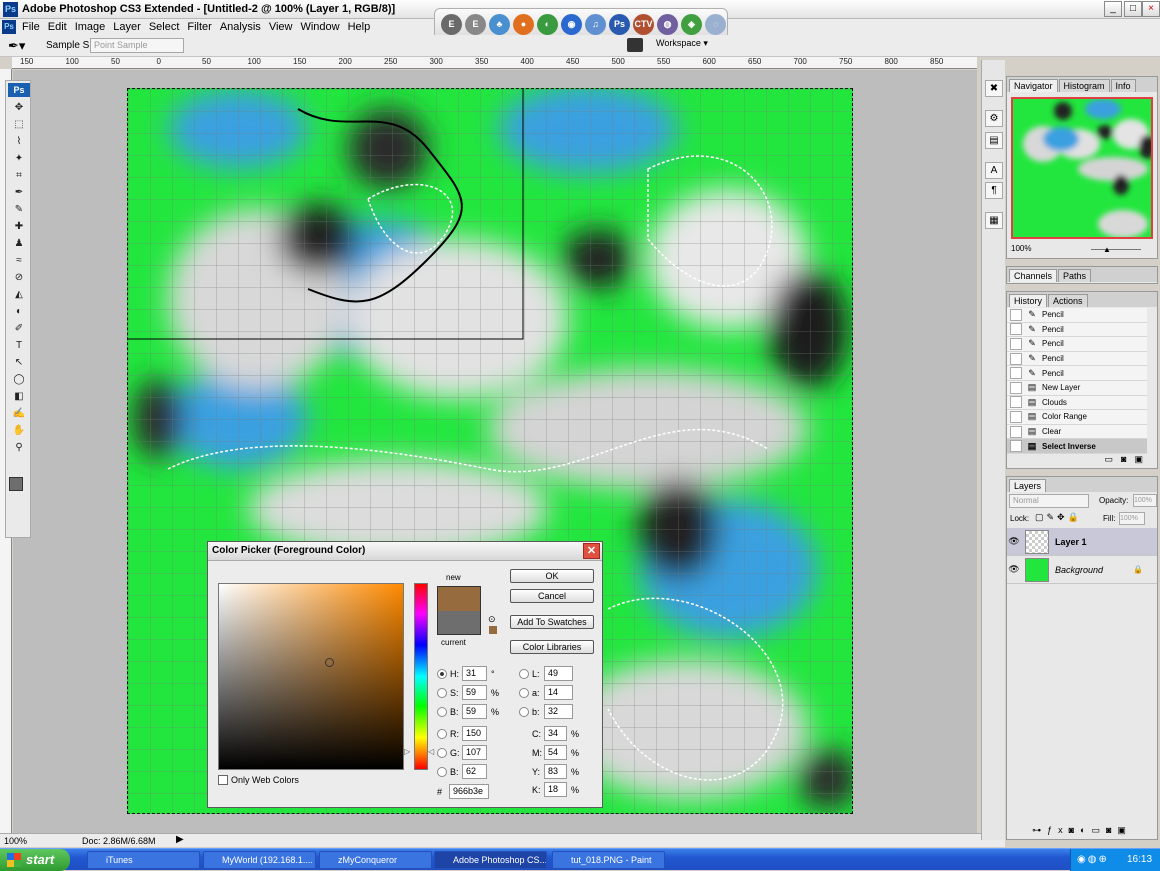 The image size is (1160, 871). I want to click on menu-layer: Layer, so click(127, 27).